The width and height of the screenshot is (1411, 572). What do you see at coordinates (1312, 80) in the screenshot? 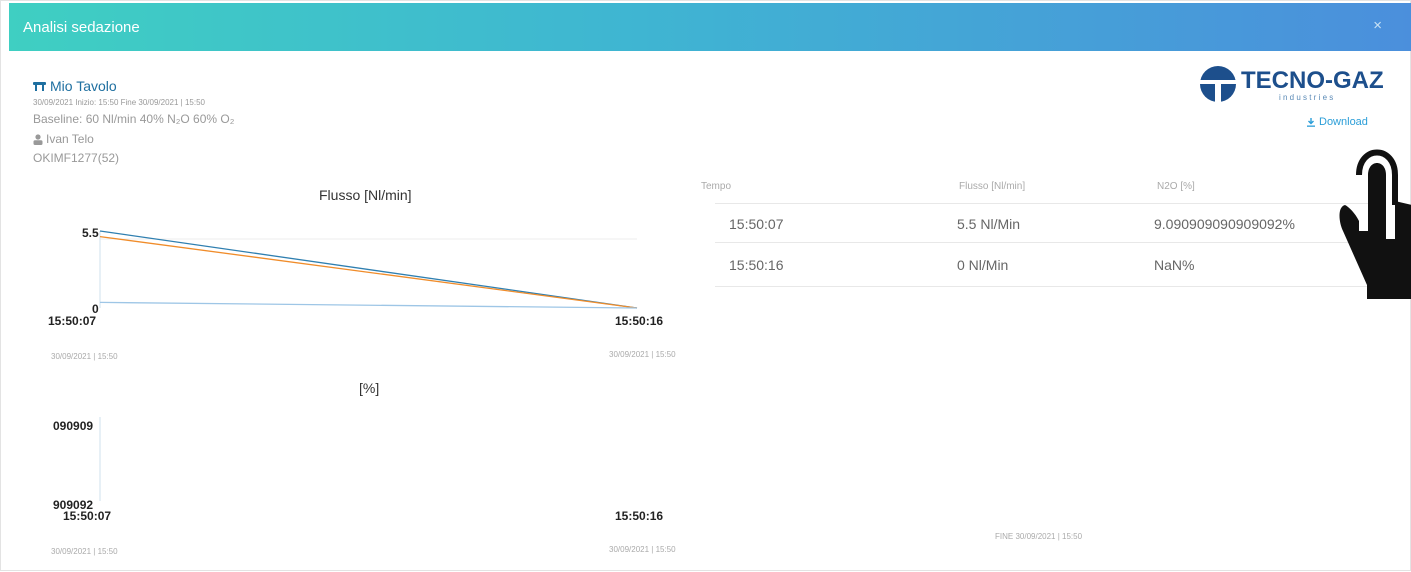
I see `logo-text: TECNO-GAZ` at bounding box center [1312, 80].